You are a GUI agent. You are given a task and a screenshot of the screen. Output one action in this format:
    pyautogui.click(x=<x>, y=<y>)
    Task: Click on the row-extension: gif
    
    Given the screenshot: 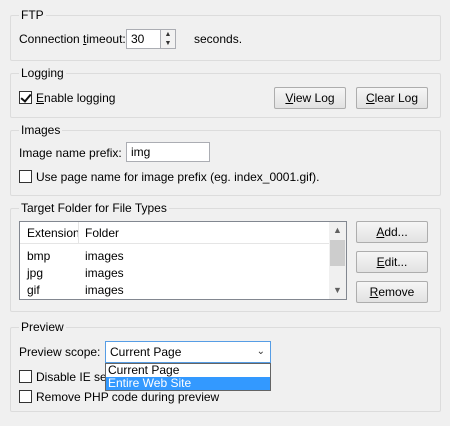 What is the action you would take?
    pyautogui.click(x=33, y=290)
    